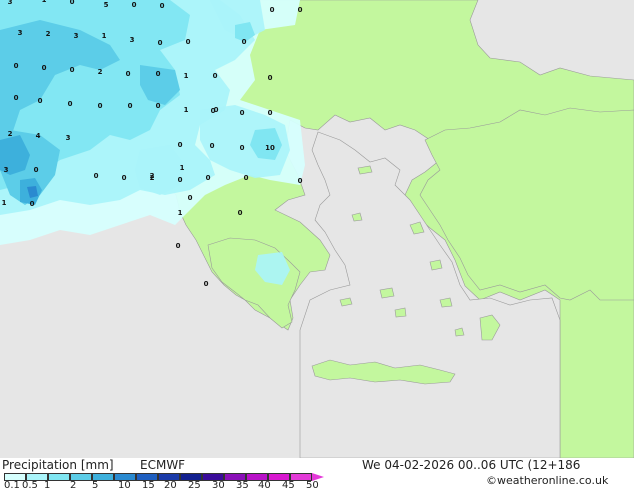  I want to click on legend-tick-label: 40, so click(264, 485).